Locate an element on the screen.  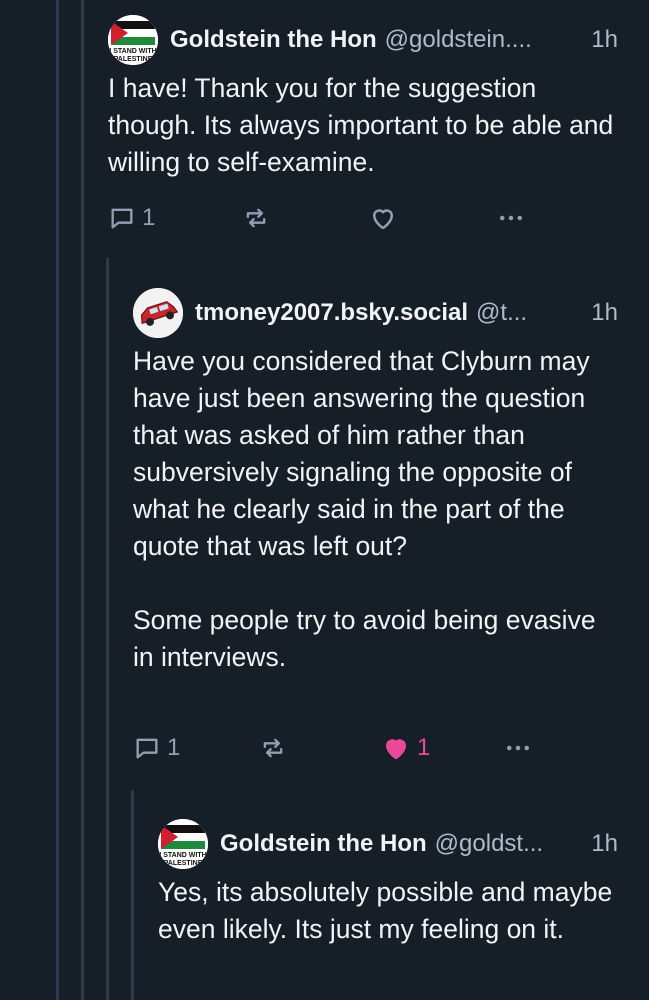
post-header: tmoney2007.bsky.social @t... 1h is located at coordinates (375, 313).